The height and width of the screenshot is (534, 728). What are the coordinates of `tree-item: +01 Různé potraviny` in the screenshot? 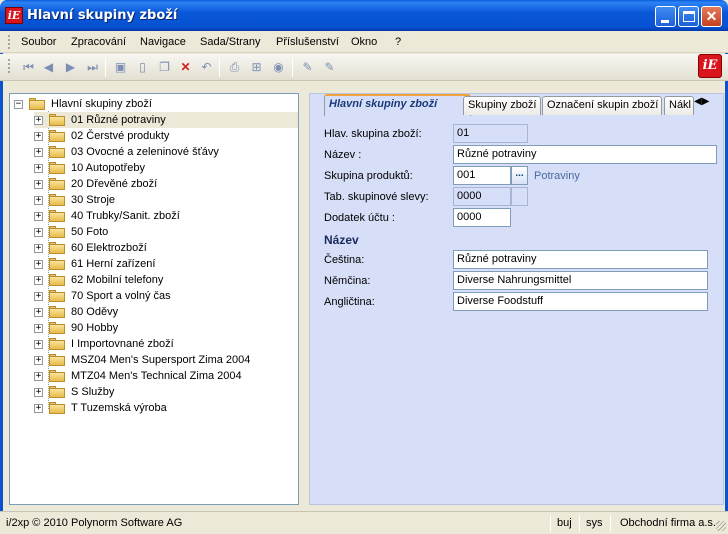 It's located at (166, 120).